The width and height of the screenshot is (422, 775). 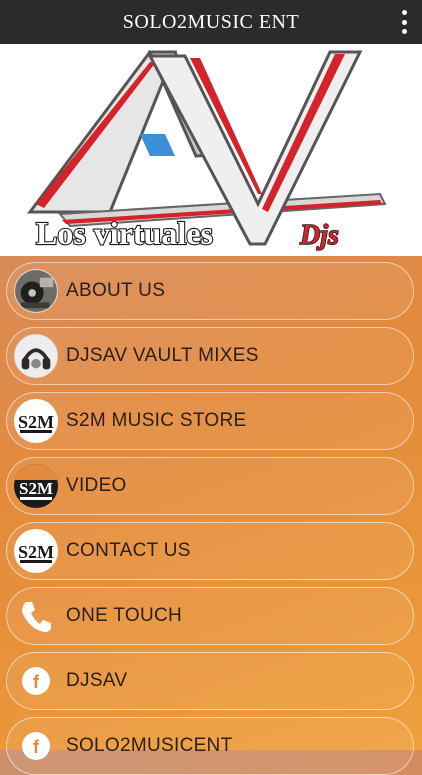 What do you see at coordinates (210, 681) in the screenshot?
I see `menu-item-djsav: f DJSAV` at bounding box center [210, 681].